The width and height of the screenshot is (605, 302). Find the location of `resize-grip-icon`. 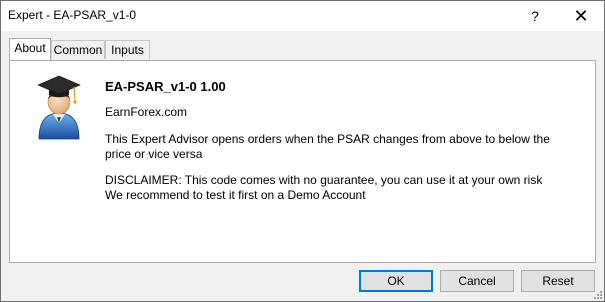

resize-grip-icon is located at coordinates (597, 294).